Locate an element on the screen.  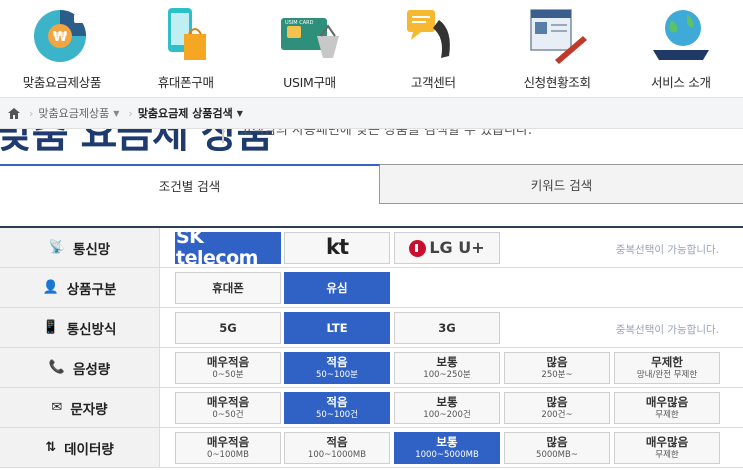
nav-item-custom-plans: ₩ 맞춤요금제상품 is located at coordinates (62, 48).